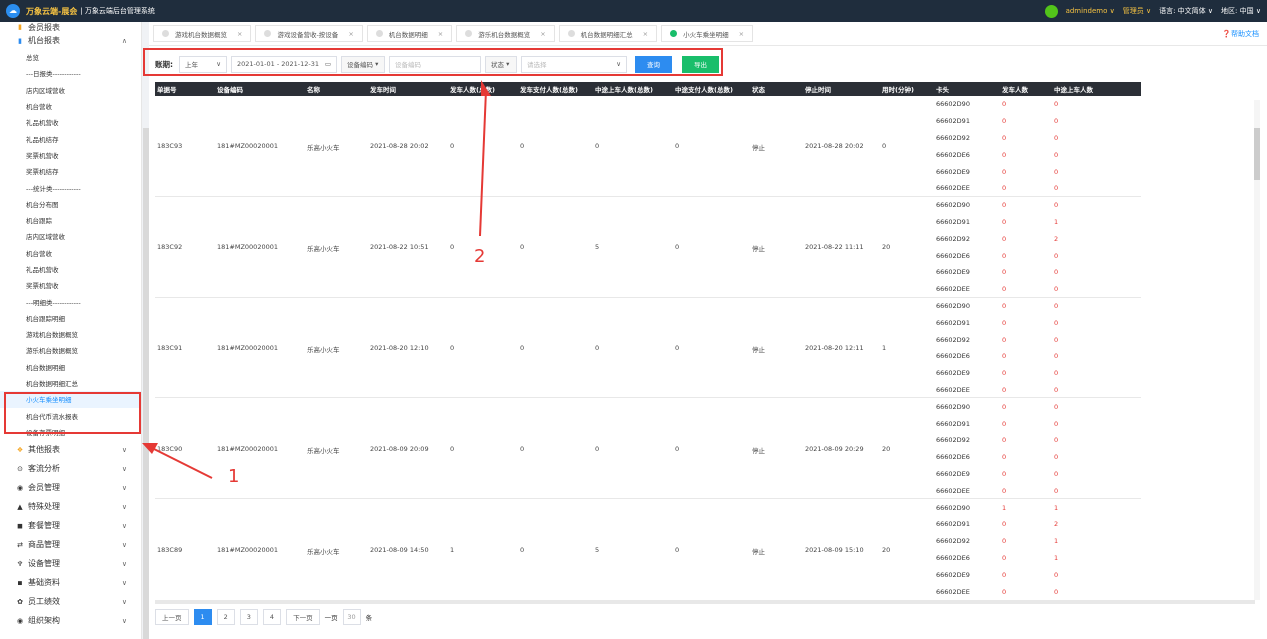 This screenshot has width=1267, height=639. I want to click on sidebar-item-label: 店内区域营收, so click(45, 90).